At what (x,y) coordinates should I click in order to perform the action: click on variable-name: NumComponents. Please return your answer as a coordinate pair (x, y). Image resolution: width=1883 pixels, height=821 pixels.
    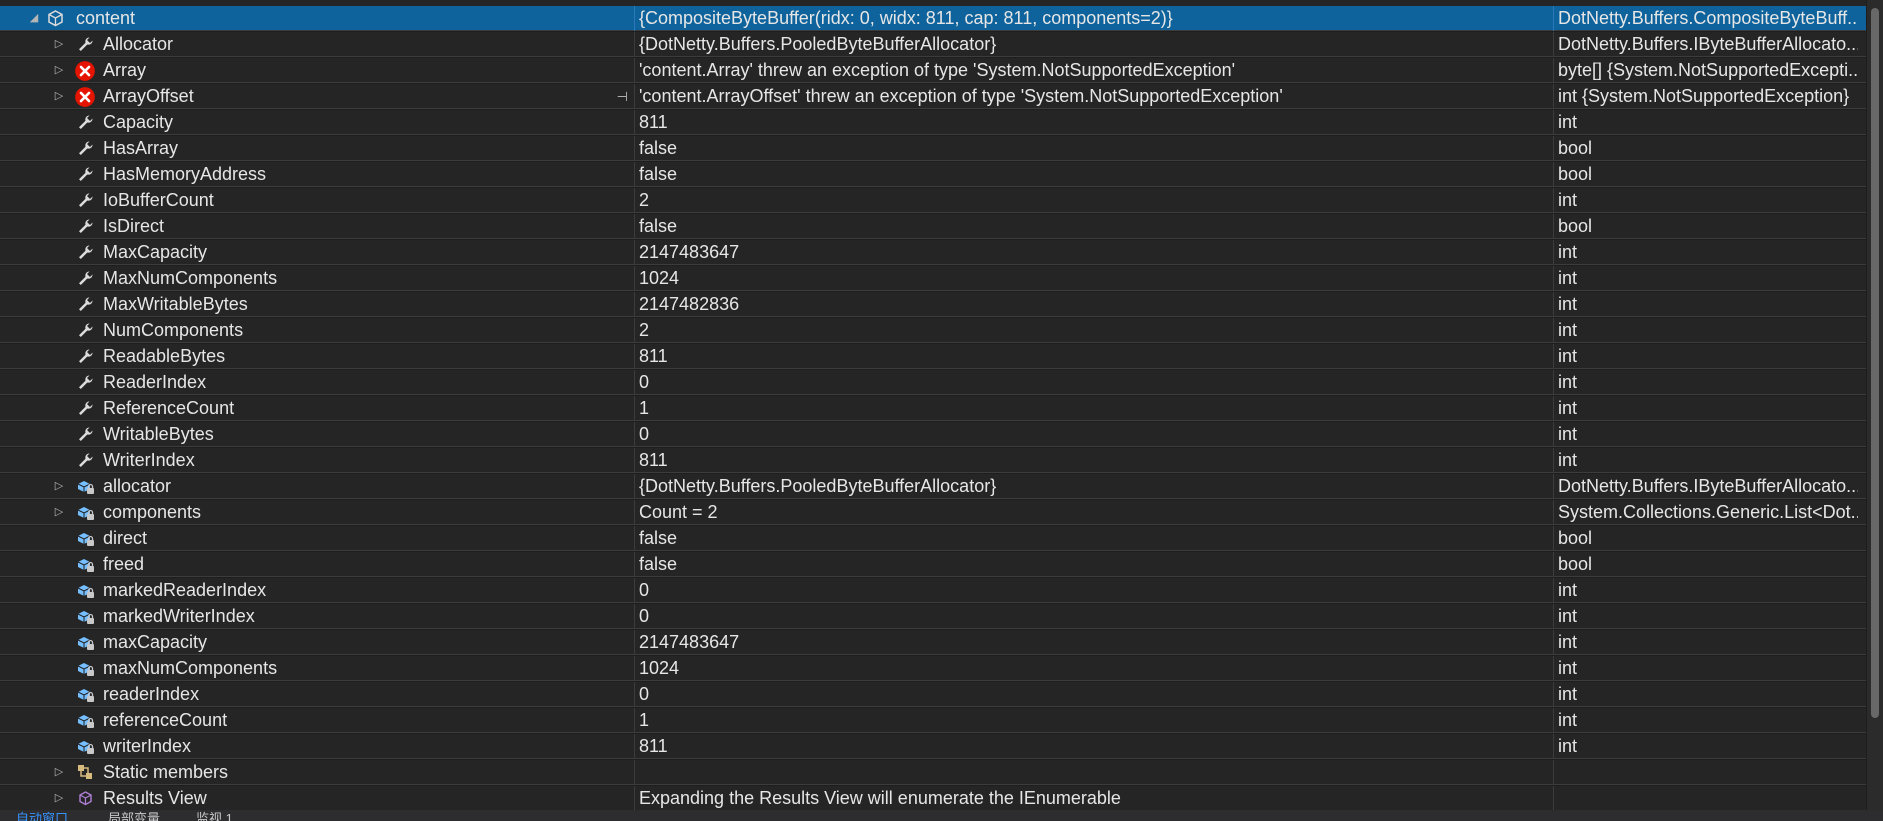
    Looking at the image, I should click on (173, 330).